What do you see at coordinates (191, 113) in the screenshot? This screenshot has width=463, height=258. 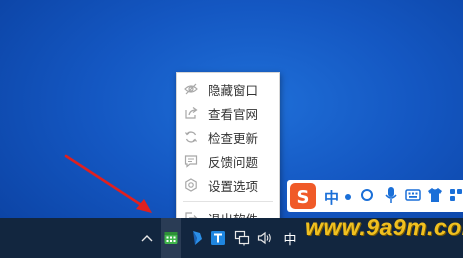 I see `share-icon` at bounding box center [191, 113].